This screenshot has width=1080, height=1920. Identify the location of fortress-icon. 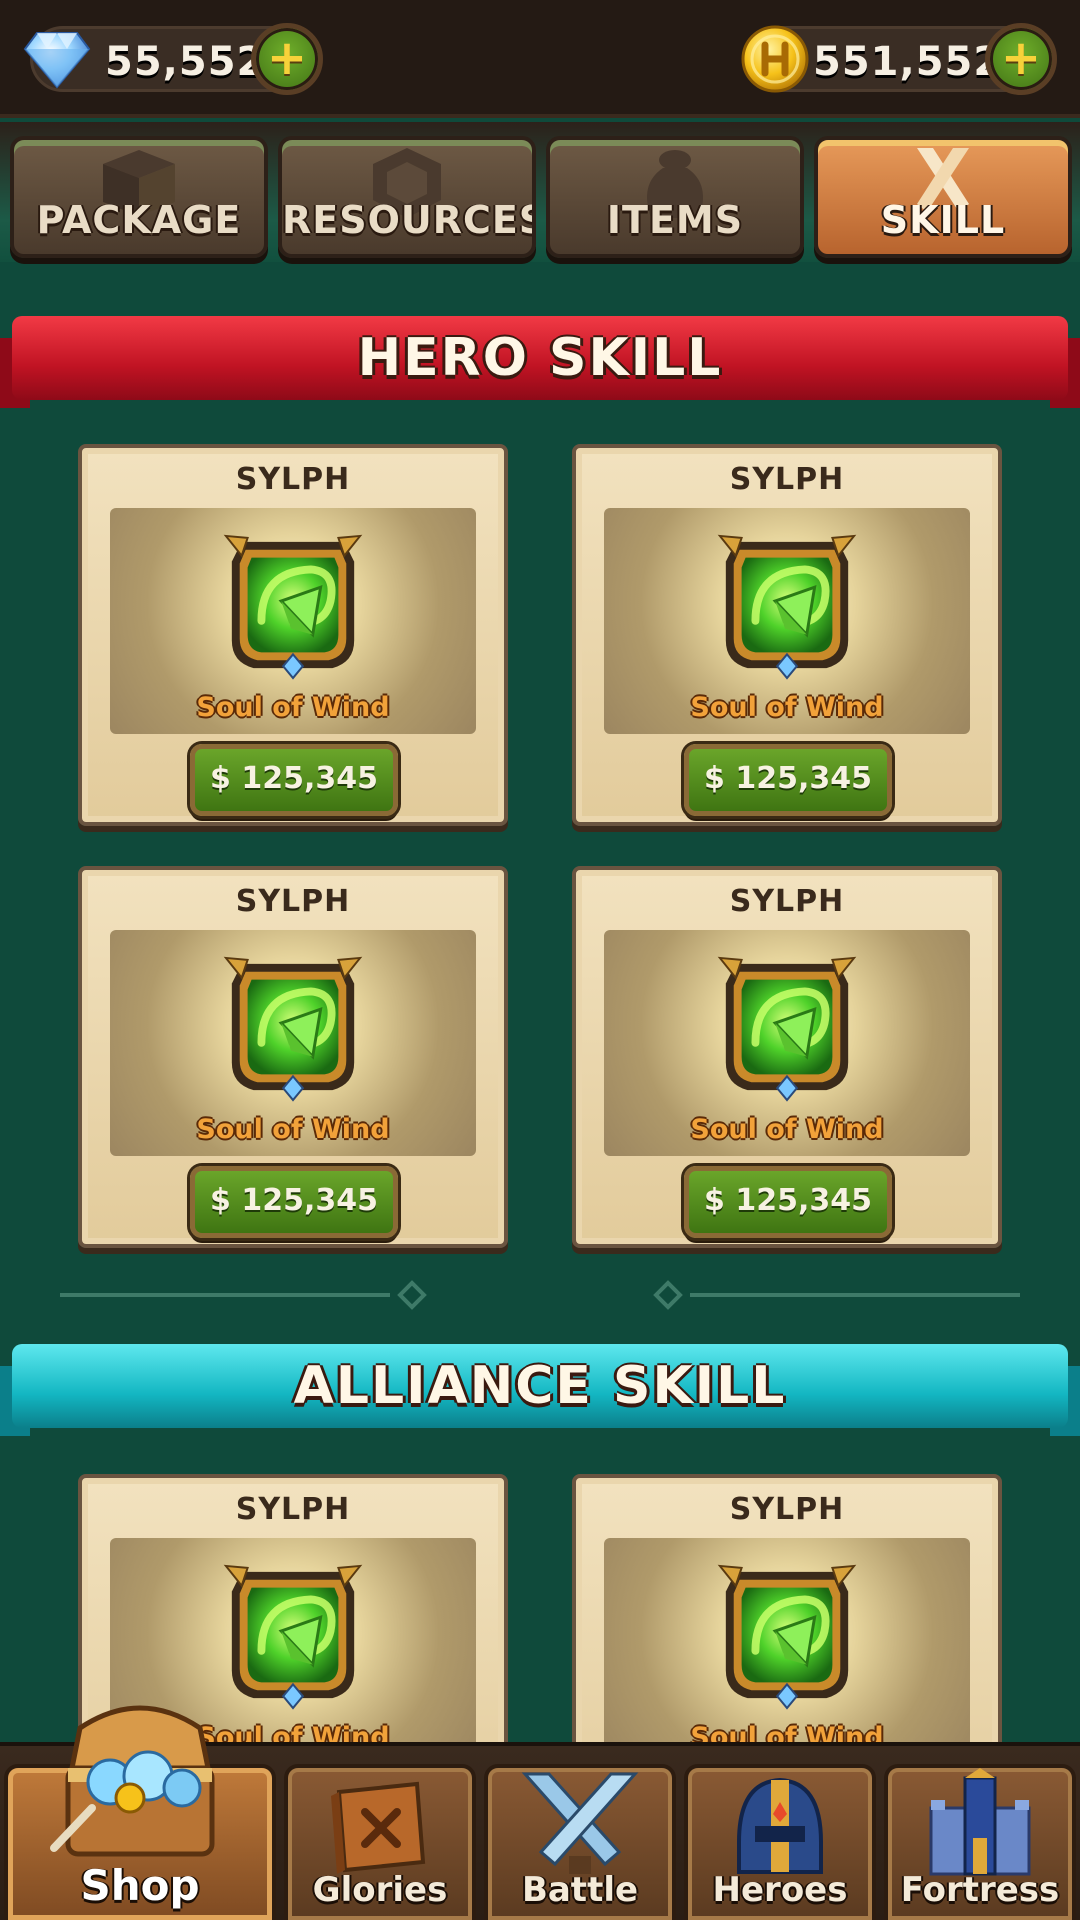
(980, 1822).